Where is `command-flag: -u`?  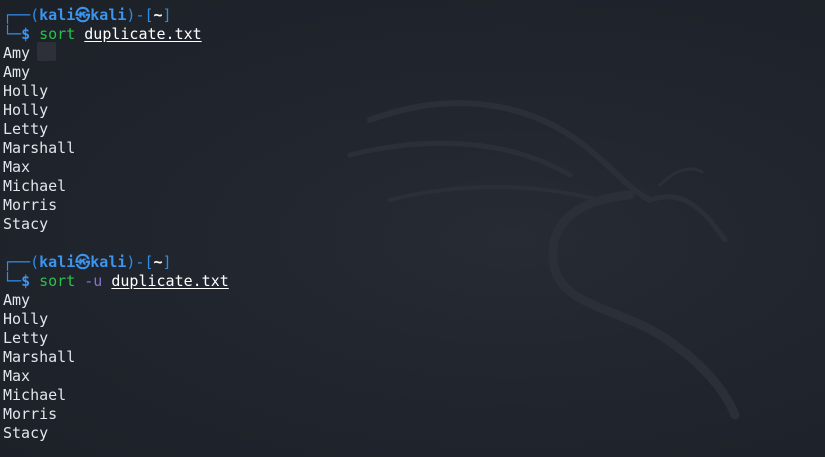
command-flag: -u is located at coordinates (93, 281).